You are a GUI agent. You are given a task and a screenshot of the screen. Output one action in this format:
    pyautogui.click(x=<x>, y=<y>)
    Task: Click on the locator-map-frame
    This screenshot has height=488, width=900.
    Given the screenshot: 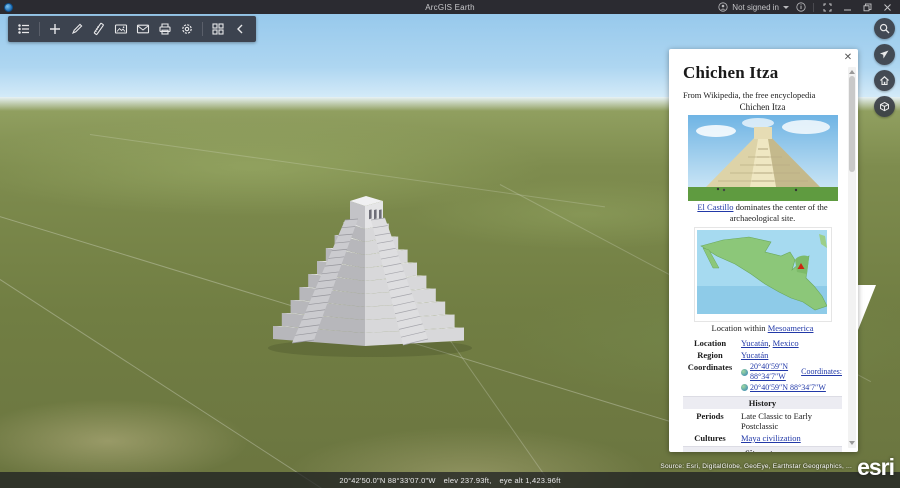 What is the action you would take?
    pyautogui.click(x=762, y=275)
    